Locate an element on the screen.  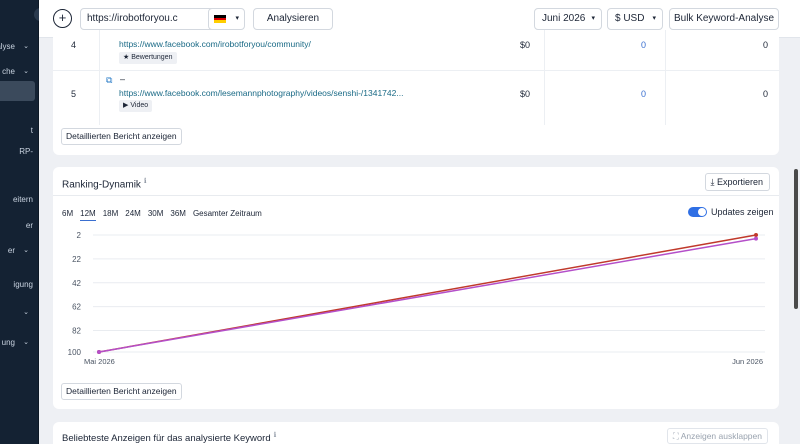
sidebar-item-label: alyse is located at coordinates (7, 46).